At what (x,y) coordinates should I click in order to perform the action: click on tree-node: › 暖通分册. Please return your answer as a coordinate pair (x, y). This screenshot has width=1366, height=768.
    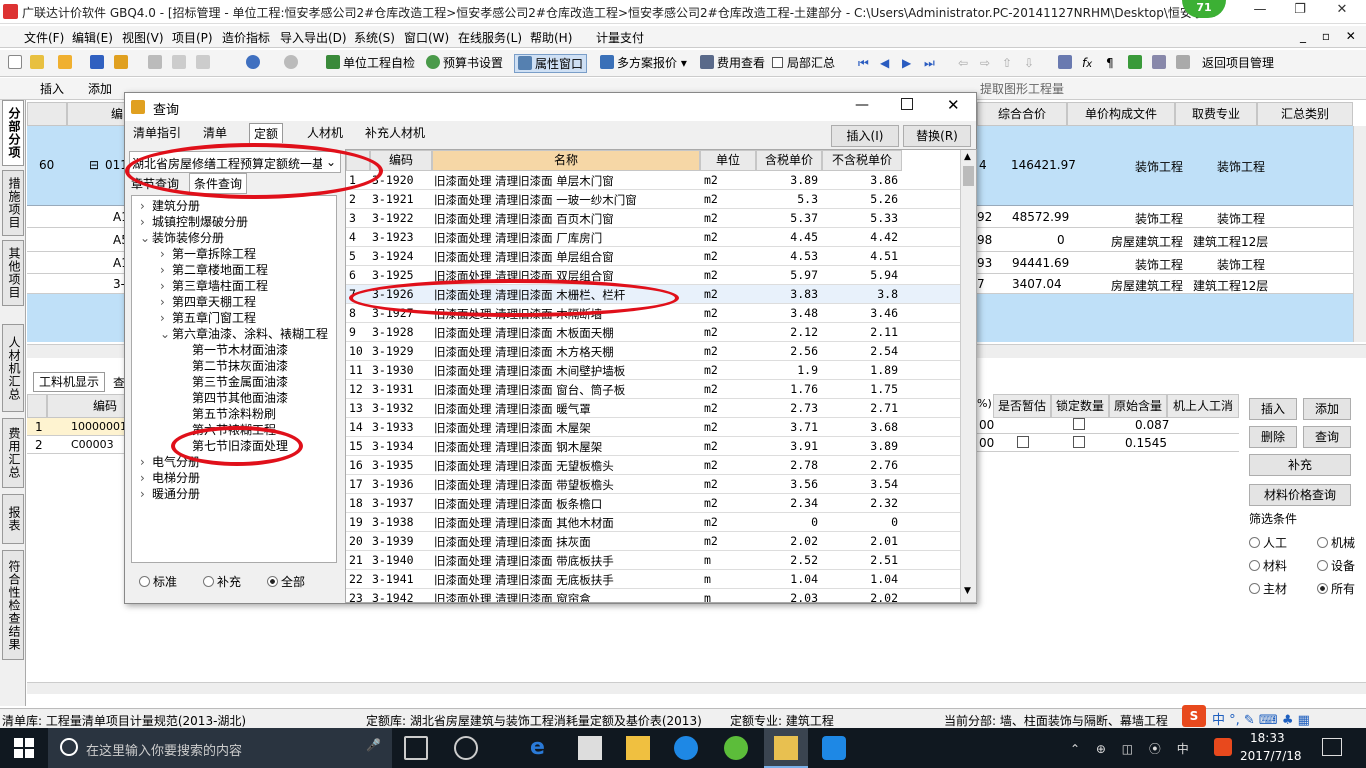
    Looking at the image, I should click on (170, 494).